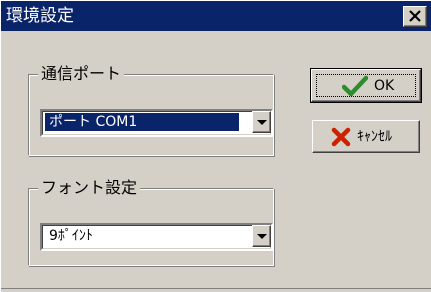 This screenshot has width=431, height=292. Describe the element at coordinates (355, 86) in the screenshot. I see `checkmark-icon` at that location.